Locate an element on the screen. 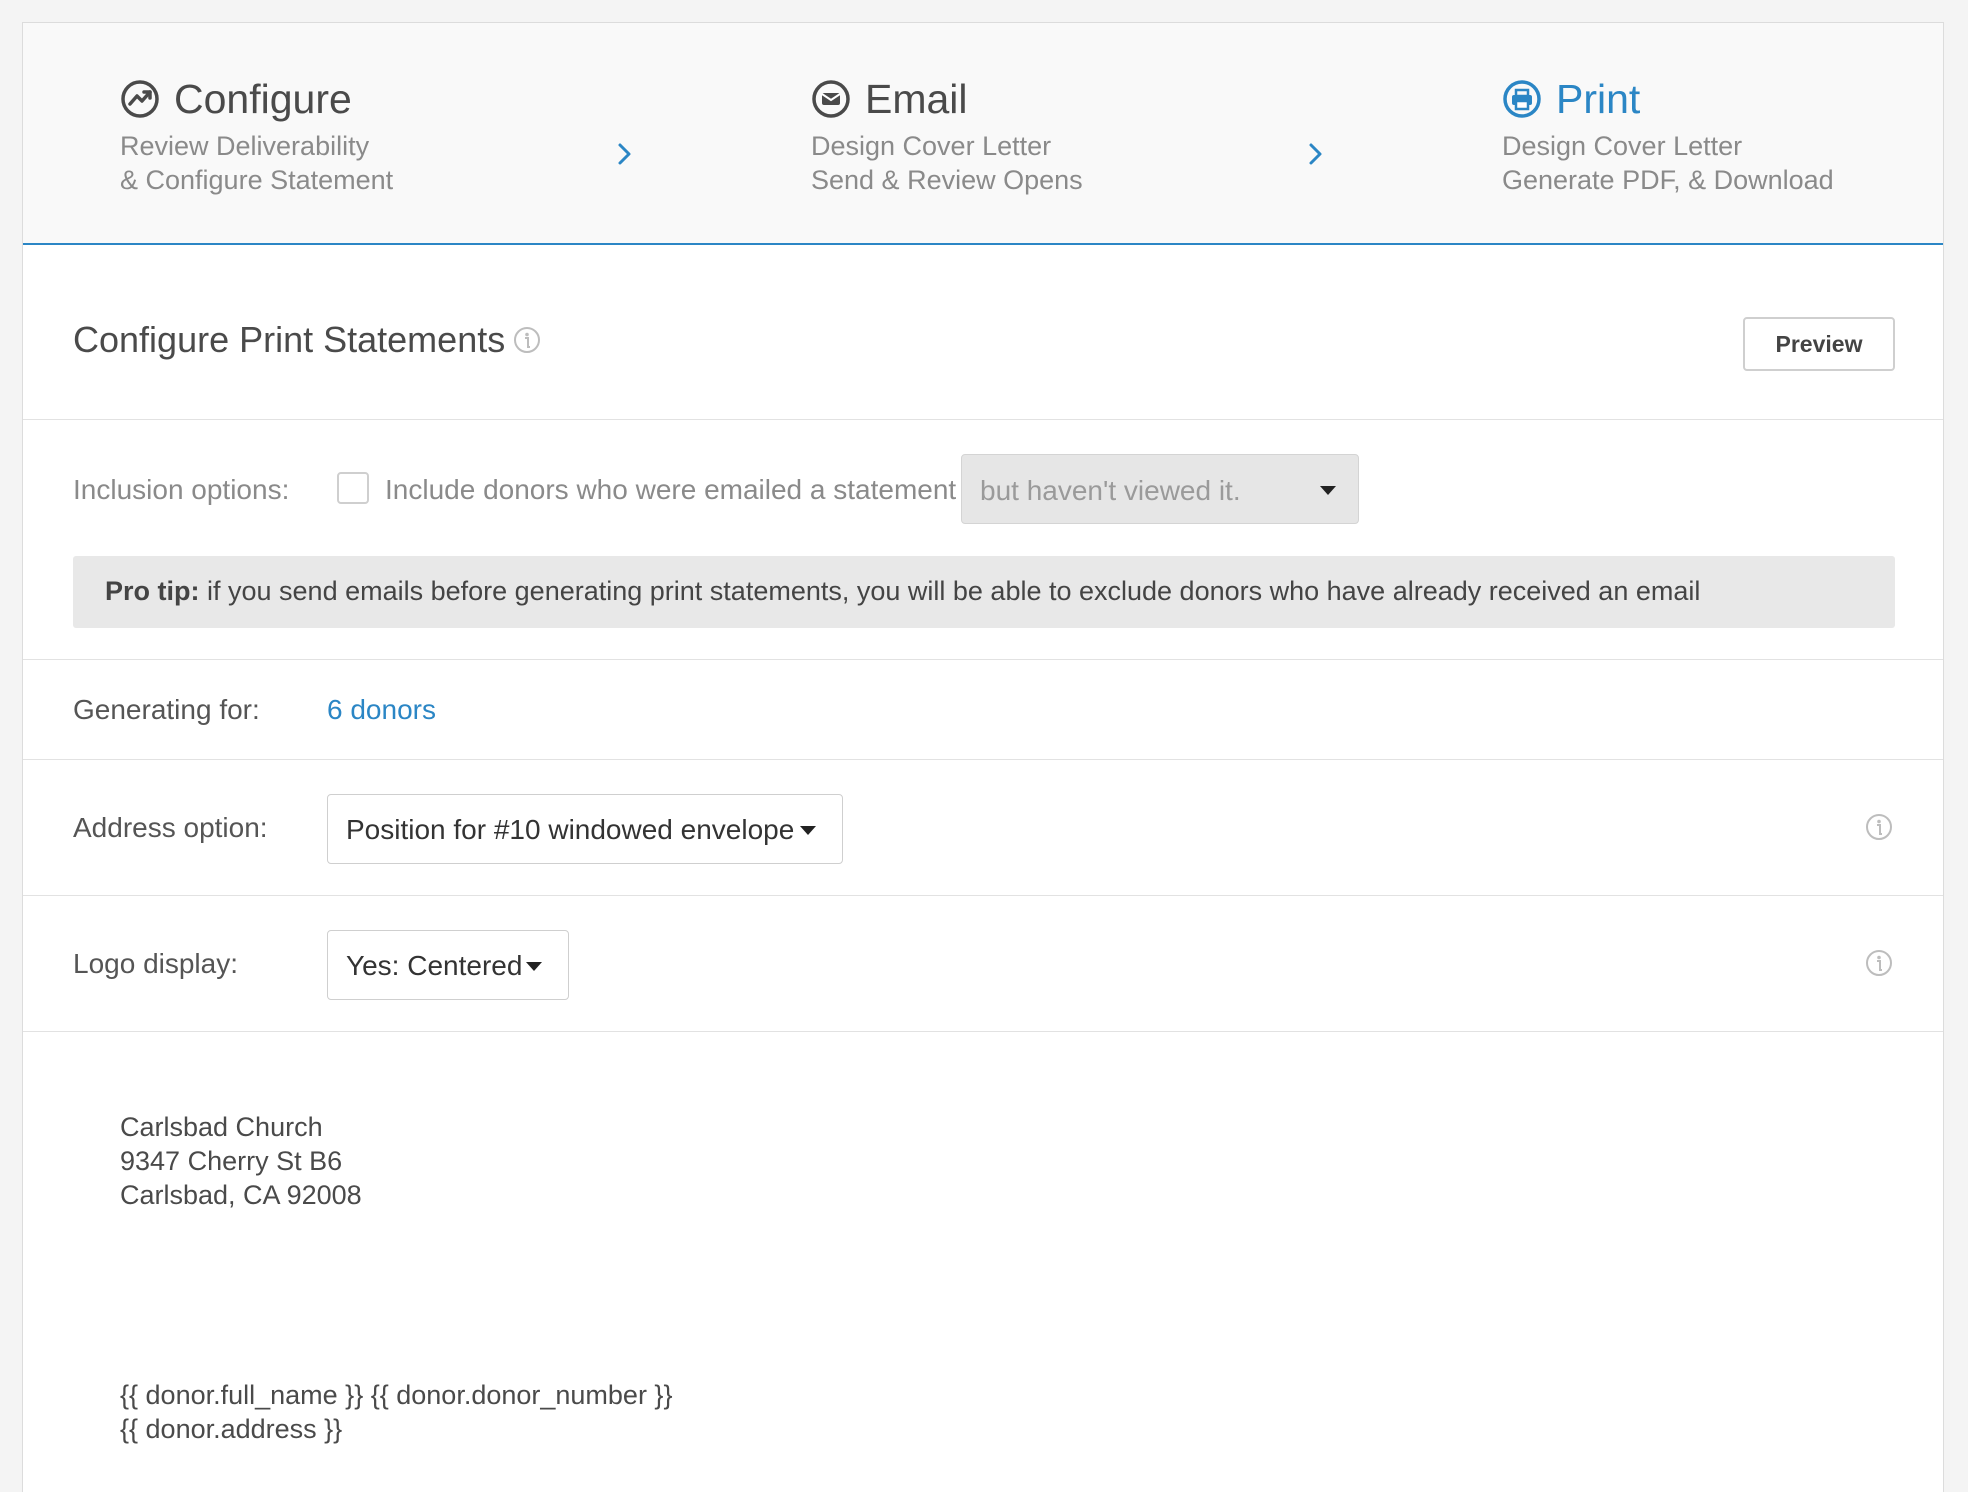 The image size is (1968, 1492). address-line: 9347 Cherry St B6 is located at coordinates (231, 1161).